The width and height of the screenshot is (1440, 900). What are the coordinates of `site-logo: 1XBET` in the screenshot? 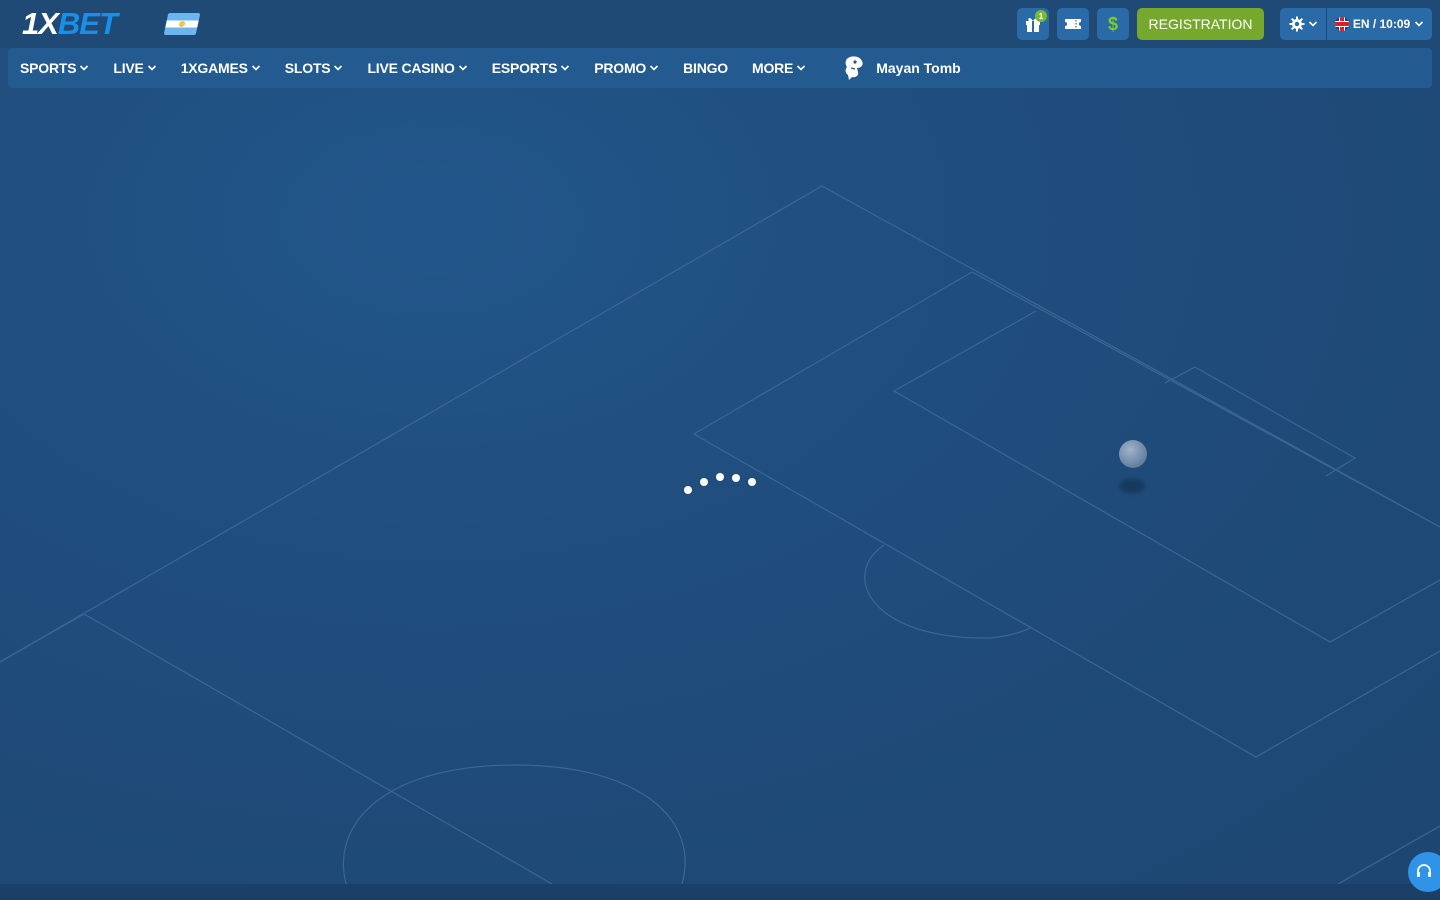 It's located at (70, 23).